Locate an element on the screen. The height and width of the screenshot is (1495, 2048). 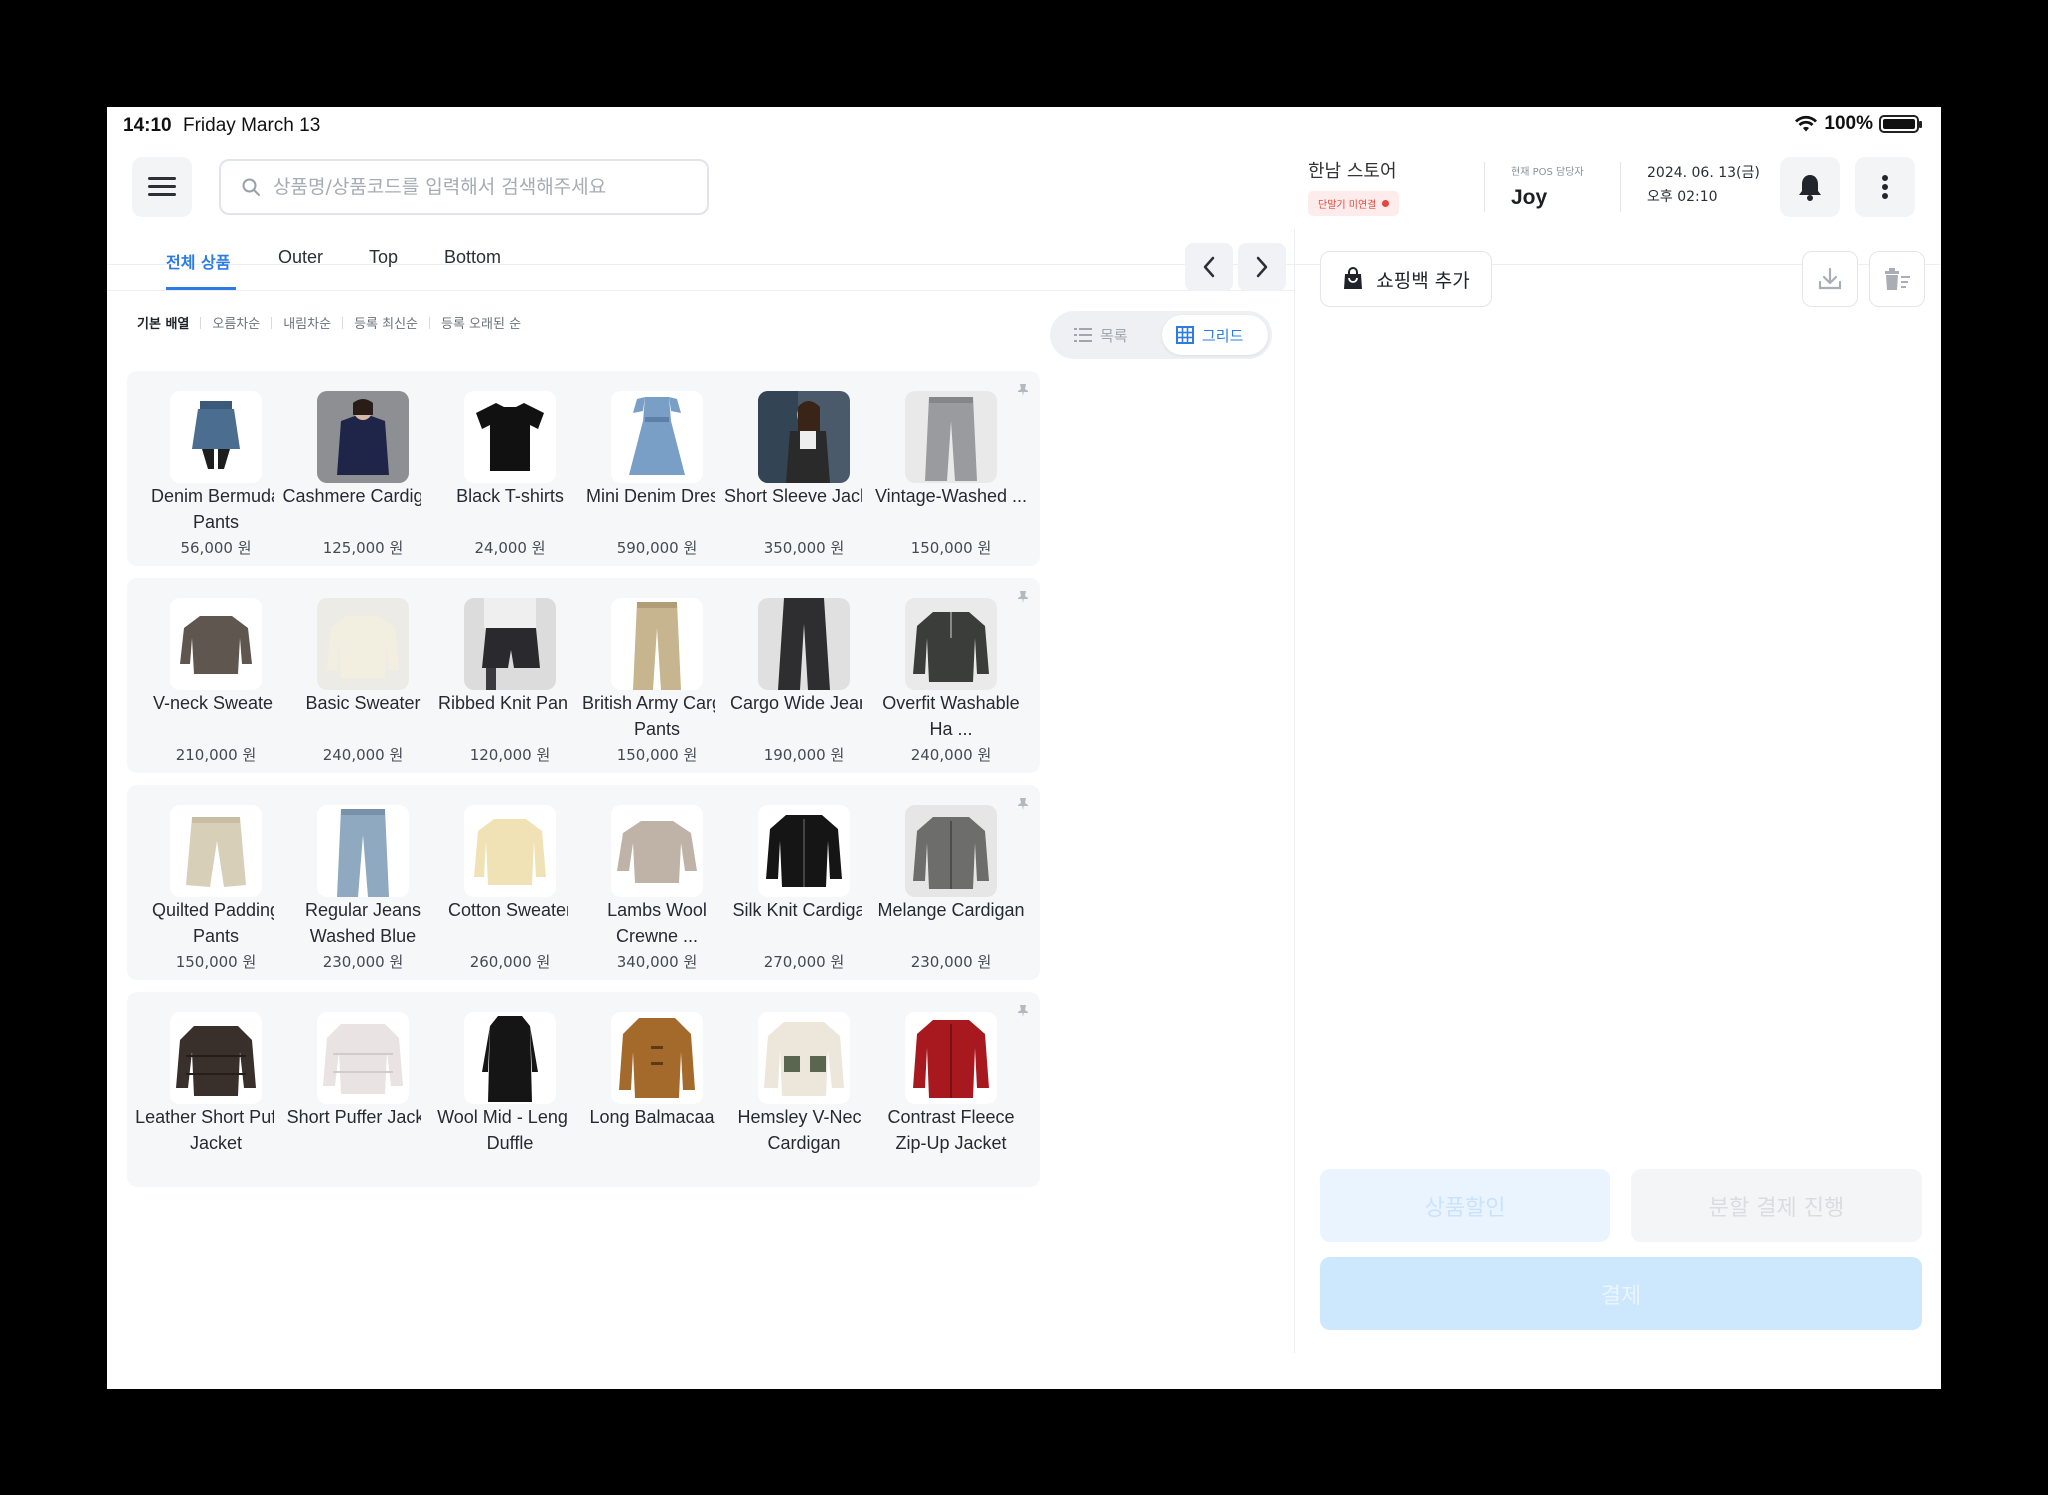
beige-crewneck-image is located at coordinates (657, 852).